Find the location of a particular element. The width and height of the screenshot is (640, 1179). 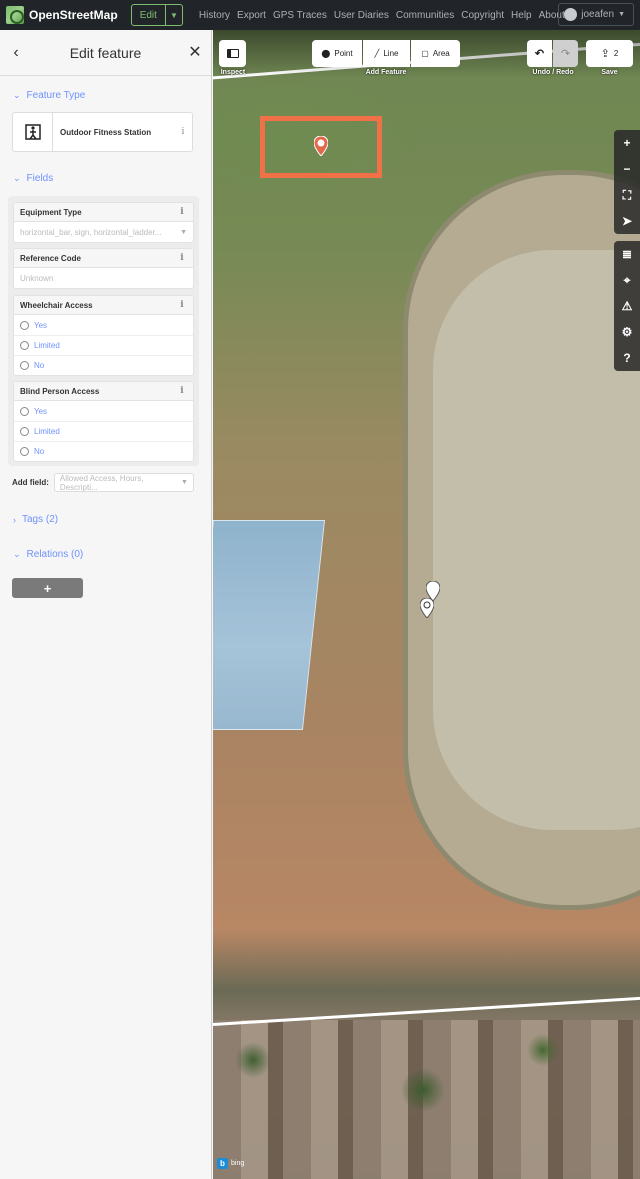

relations-heading: Relations (0) is located at coordinates (55, 554).